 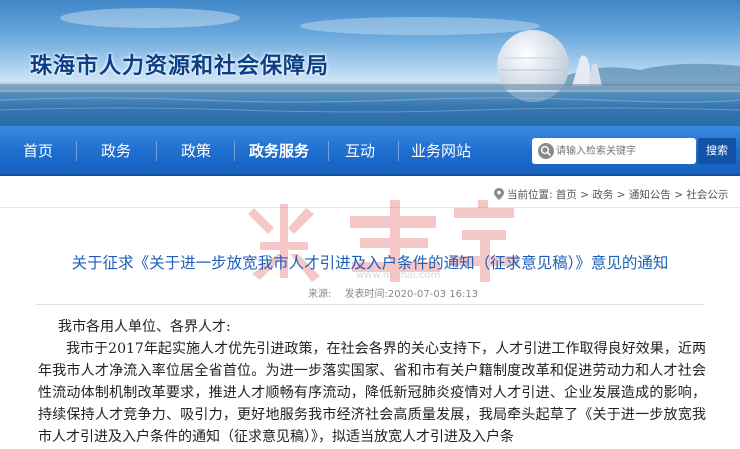 I want to click on breadcrumb-item-home: 首页, so click(x=566, y=195).